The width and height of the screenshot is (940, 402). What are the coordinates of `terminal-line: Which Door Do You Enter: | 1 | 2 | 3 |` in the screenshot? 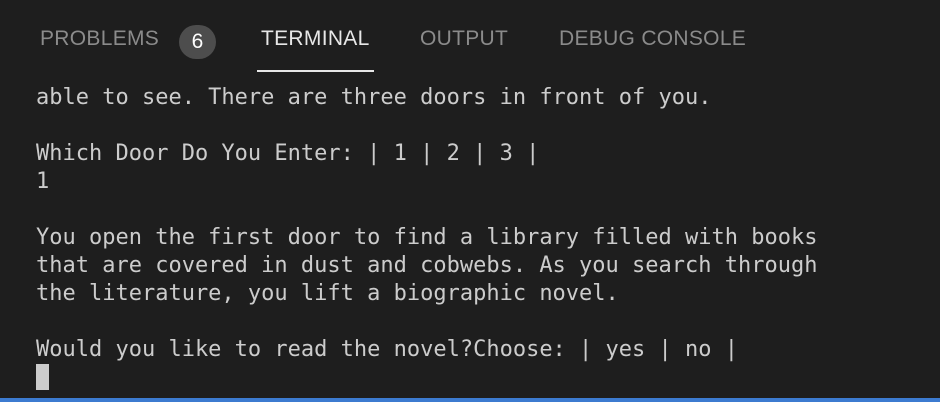 It's located at (288, 153).